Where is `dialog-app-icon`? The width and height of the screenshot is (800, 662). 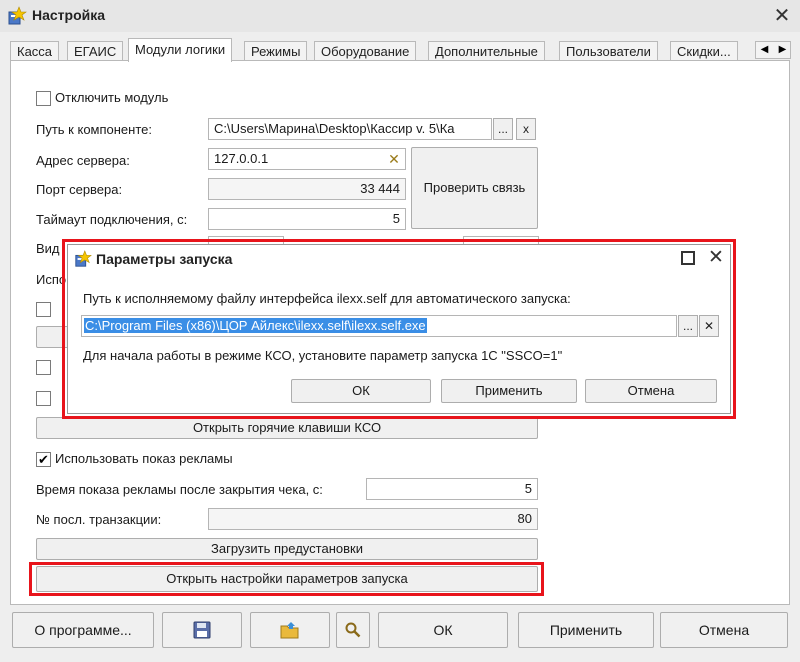 dialog-app-icon is located at coordinates (83, 258).